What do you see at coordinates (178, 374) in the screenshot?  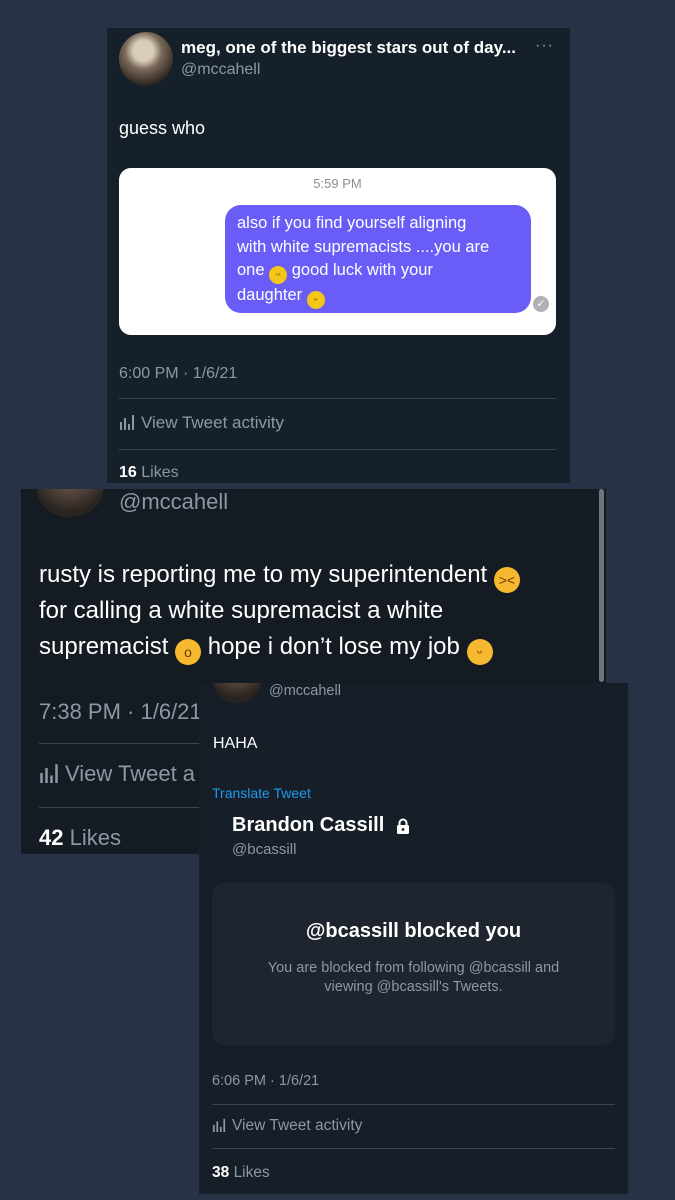 I see `tweet-timestamp: 6:00 PM · 1/6/21` at bounding box center [178, 374].